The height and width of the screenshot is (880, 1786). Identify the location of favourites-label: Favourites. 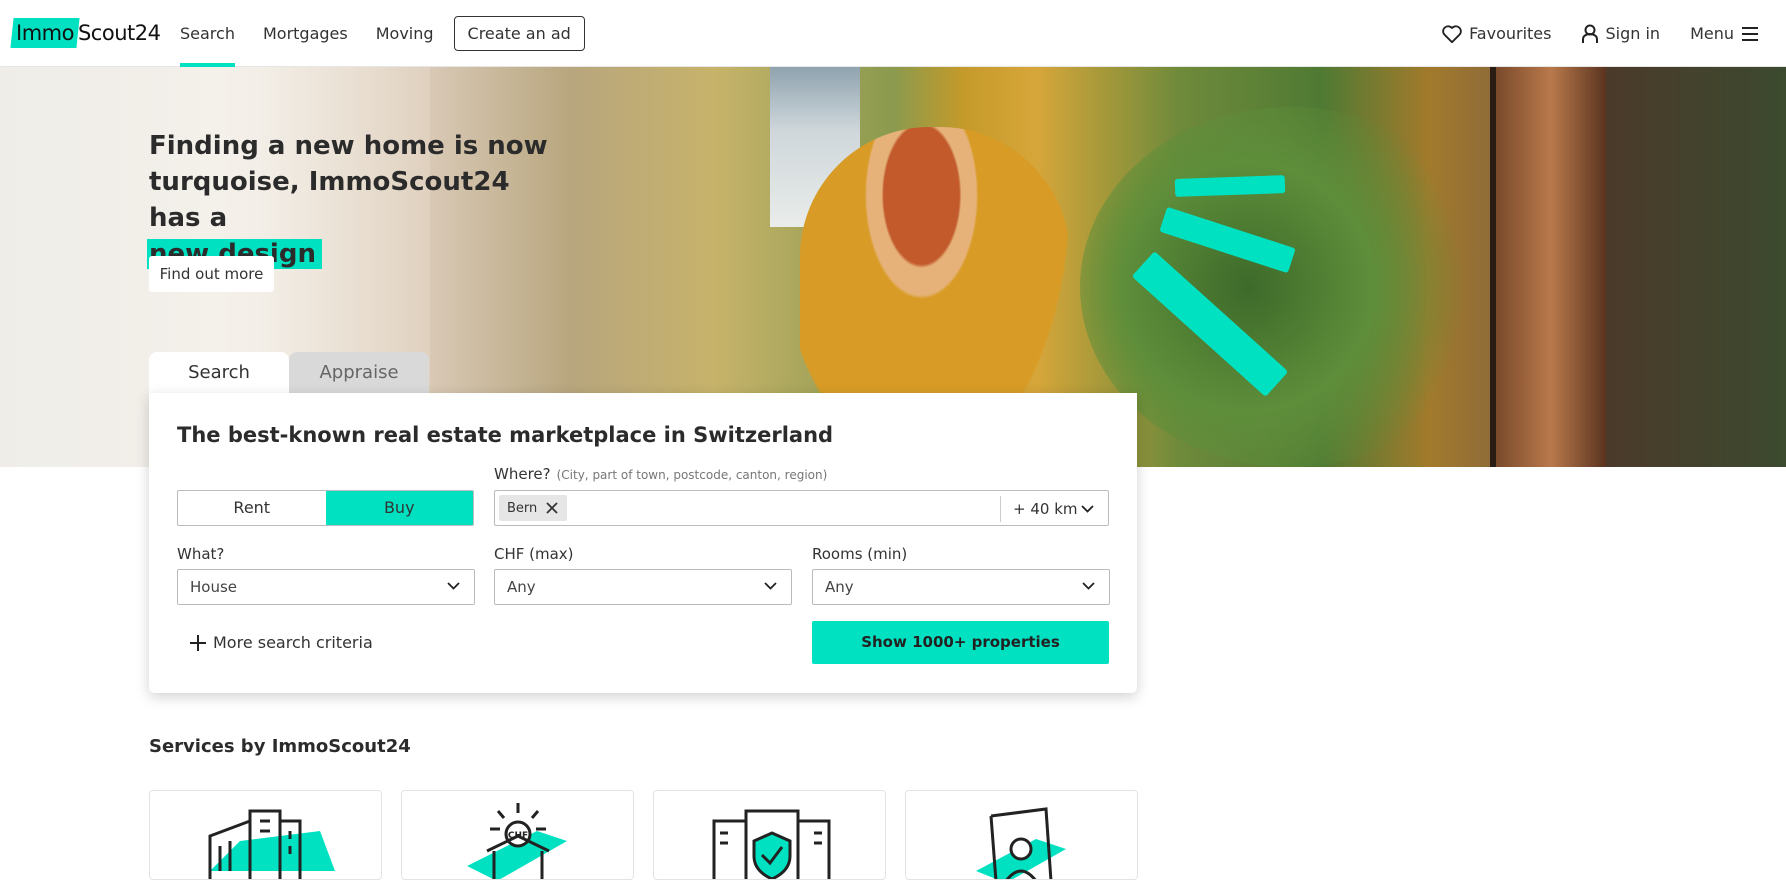
(1510, 33).